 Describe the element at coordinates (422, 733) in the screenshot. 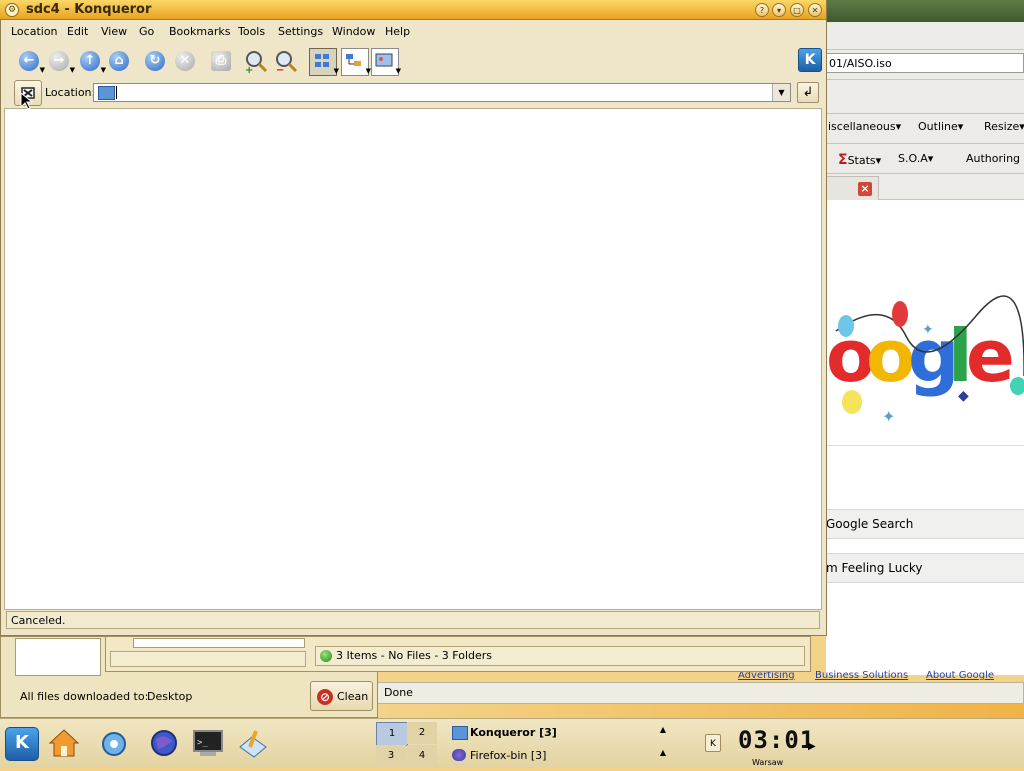

I see `pager-desktop-2: 2` at that location.